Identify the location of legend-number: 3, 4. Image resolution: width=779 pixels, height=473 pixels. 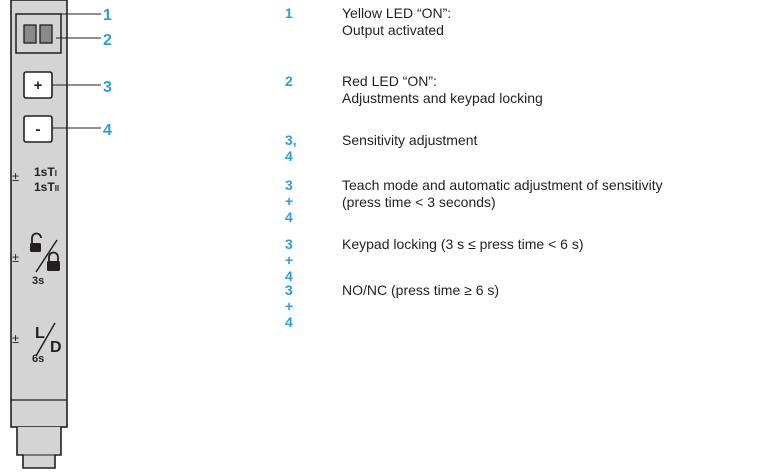
(291, 148).